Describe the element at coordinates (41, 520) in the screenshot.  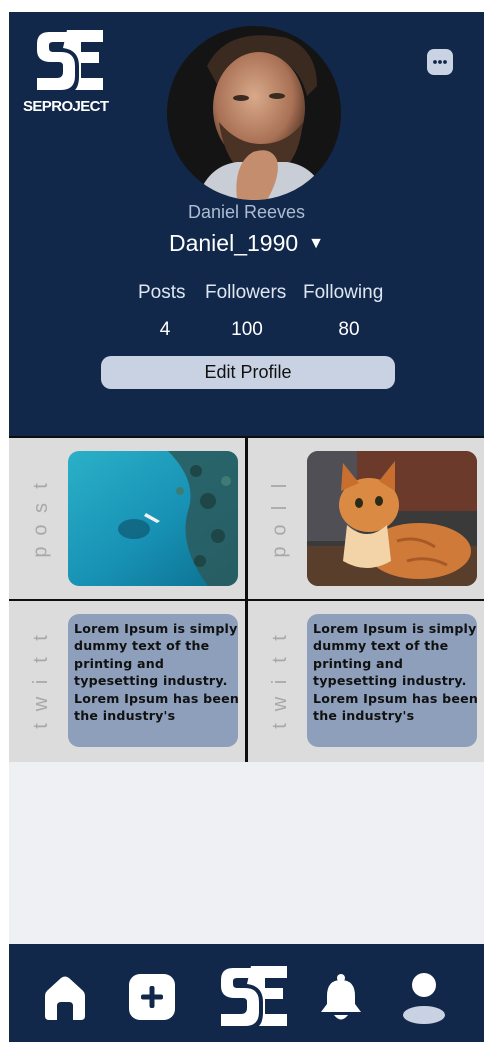
I see `side-label-post: tsop` at that location.